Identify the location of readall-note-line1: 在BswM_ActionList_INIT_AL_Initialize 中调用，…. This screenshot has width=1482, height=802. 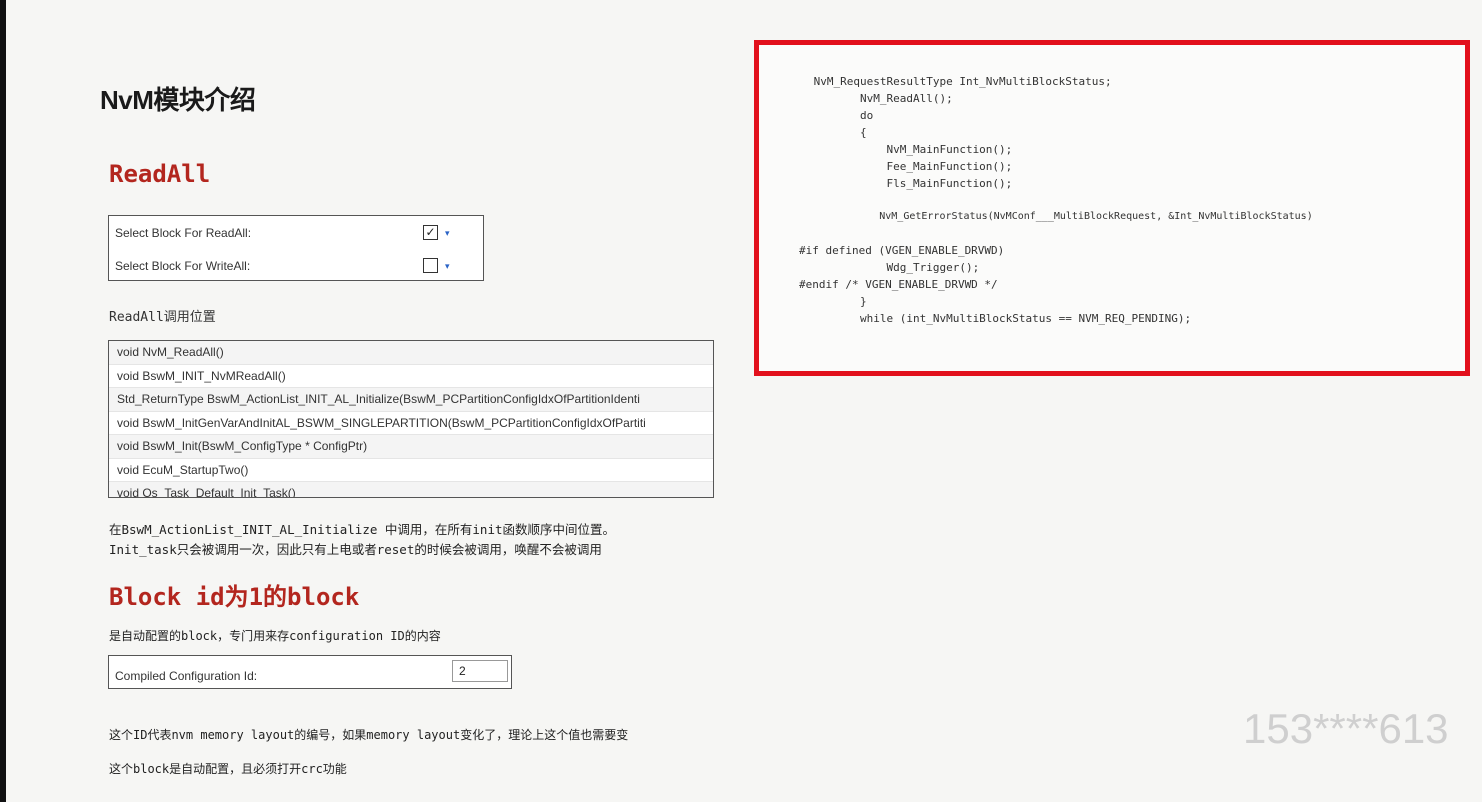
(362, 529).